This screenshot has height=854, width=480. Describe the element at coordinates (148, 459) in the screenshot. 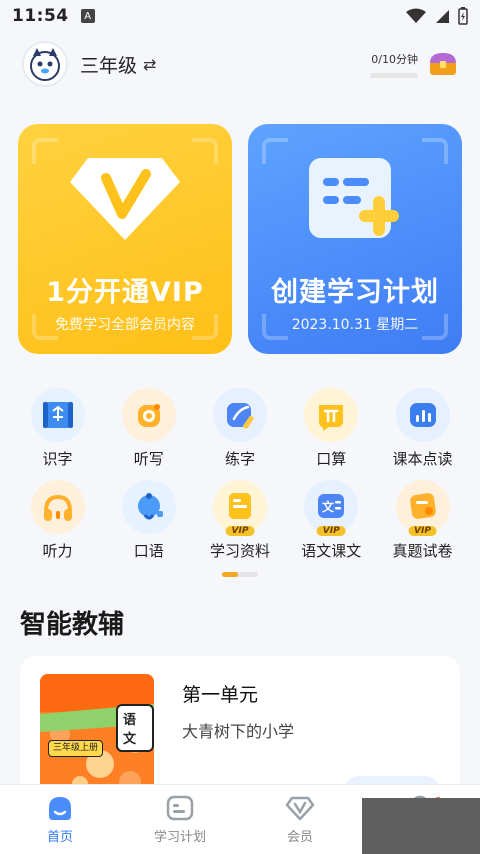

I see `grid-label: 听写` at that location.